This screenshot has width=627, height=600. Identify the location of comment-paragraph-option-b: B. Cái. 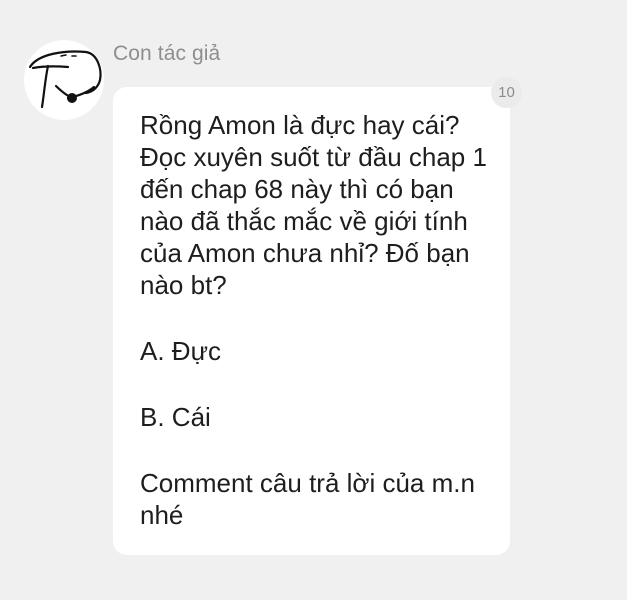
(175, 417).